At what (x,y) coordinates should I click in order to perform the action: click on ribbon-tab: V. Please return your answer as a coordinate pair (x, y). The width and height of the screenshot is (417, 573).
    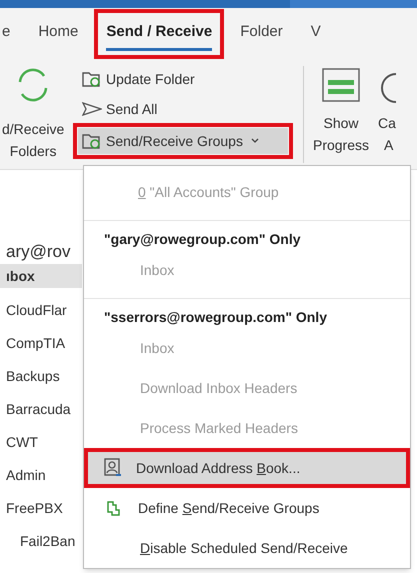
    Looking at the image, I should click on (315, 34).